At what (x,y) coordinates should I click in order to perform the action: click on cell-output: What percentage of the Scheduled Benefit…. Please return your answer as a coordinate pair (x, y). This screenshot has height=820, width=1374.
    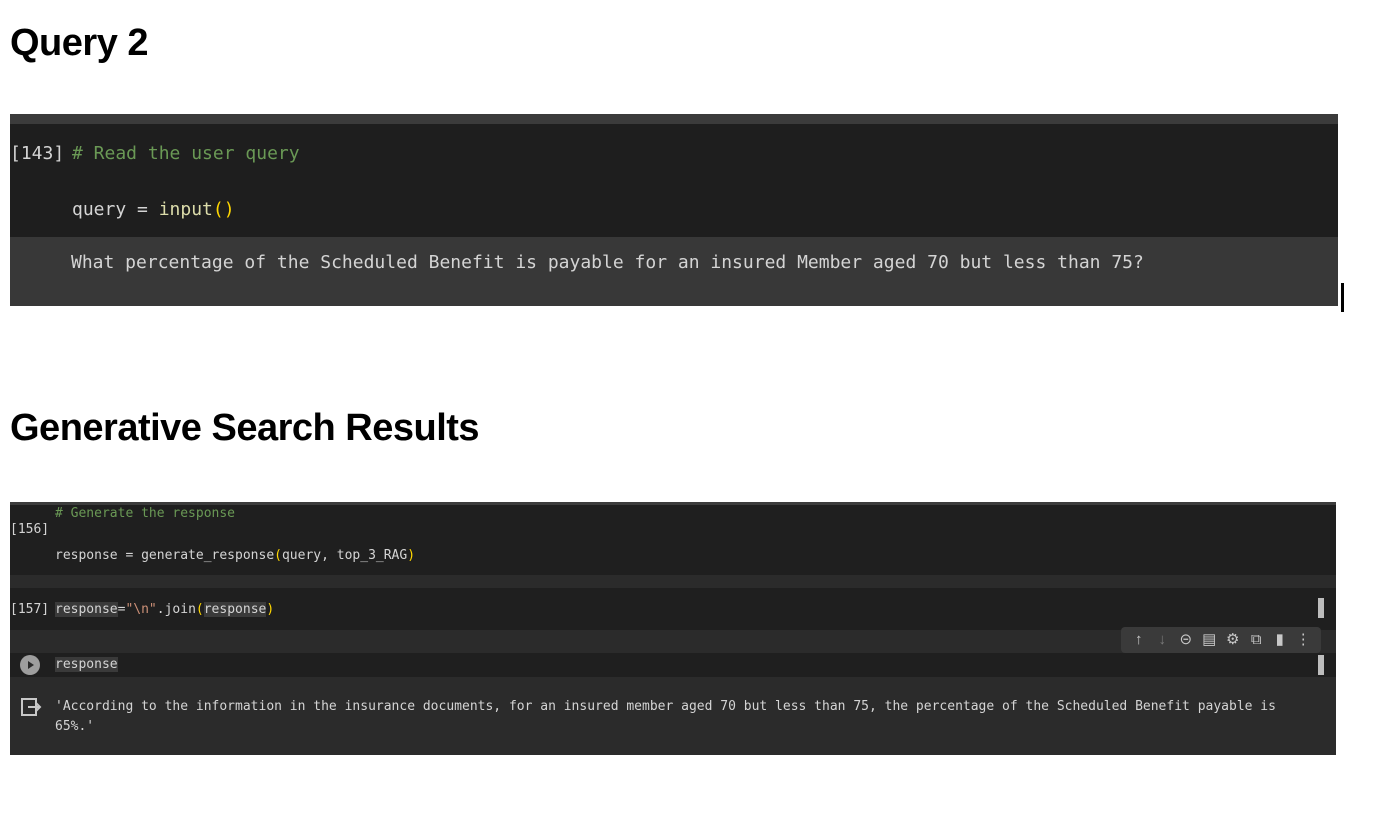
    Looking at the image, I should click on (674, 271).